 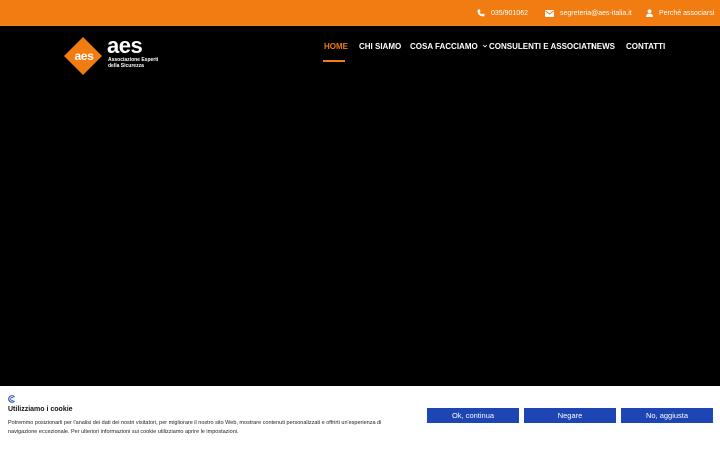 I want to click on nav-item-consulenti: CONSULENTI E ASSOCIATI, so click(x=541, y=46).